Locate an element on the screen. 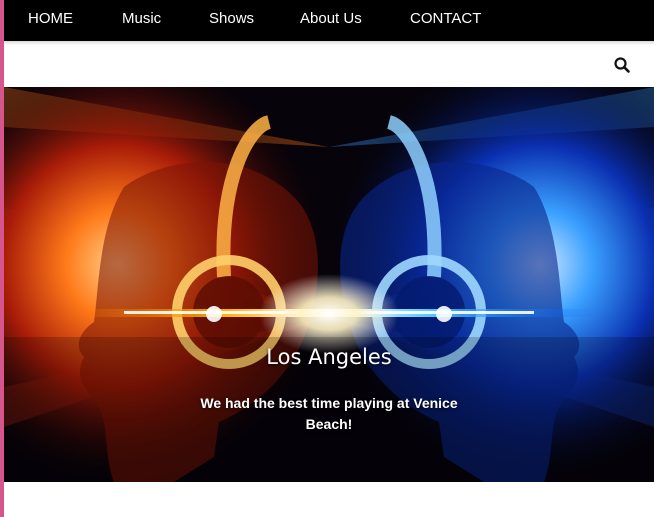 The width and height of the screenshot is (654, 517). main-navbar: HOME Music Shows About Us CONTACT is located at coordinates (329, 20).